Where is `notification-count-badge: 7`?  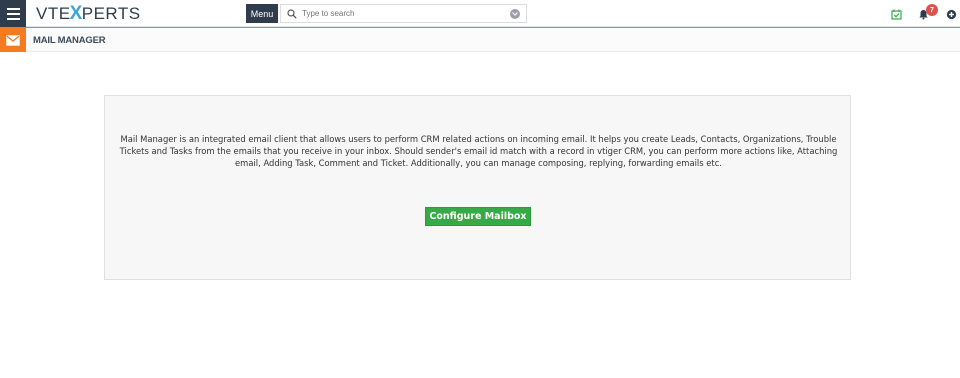
notification-count-badge: 7 is located at coordinates (932, 10).